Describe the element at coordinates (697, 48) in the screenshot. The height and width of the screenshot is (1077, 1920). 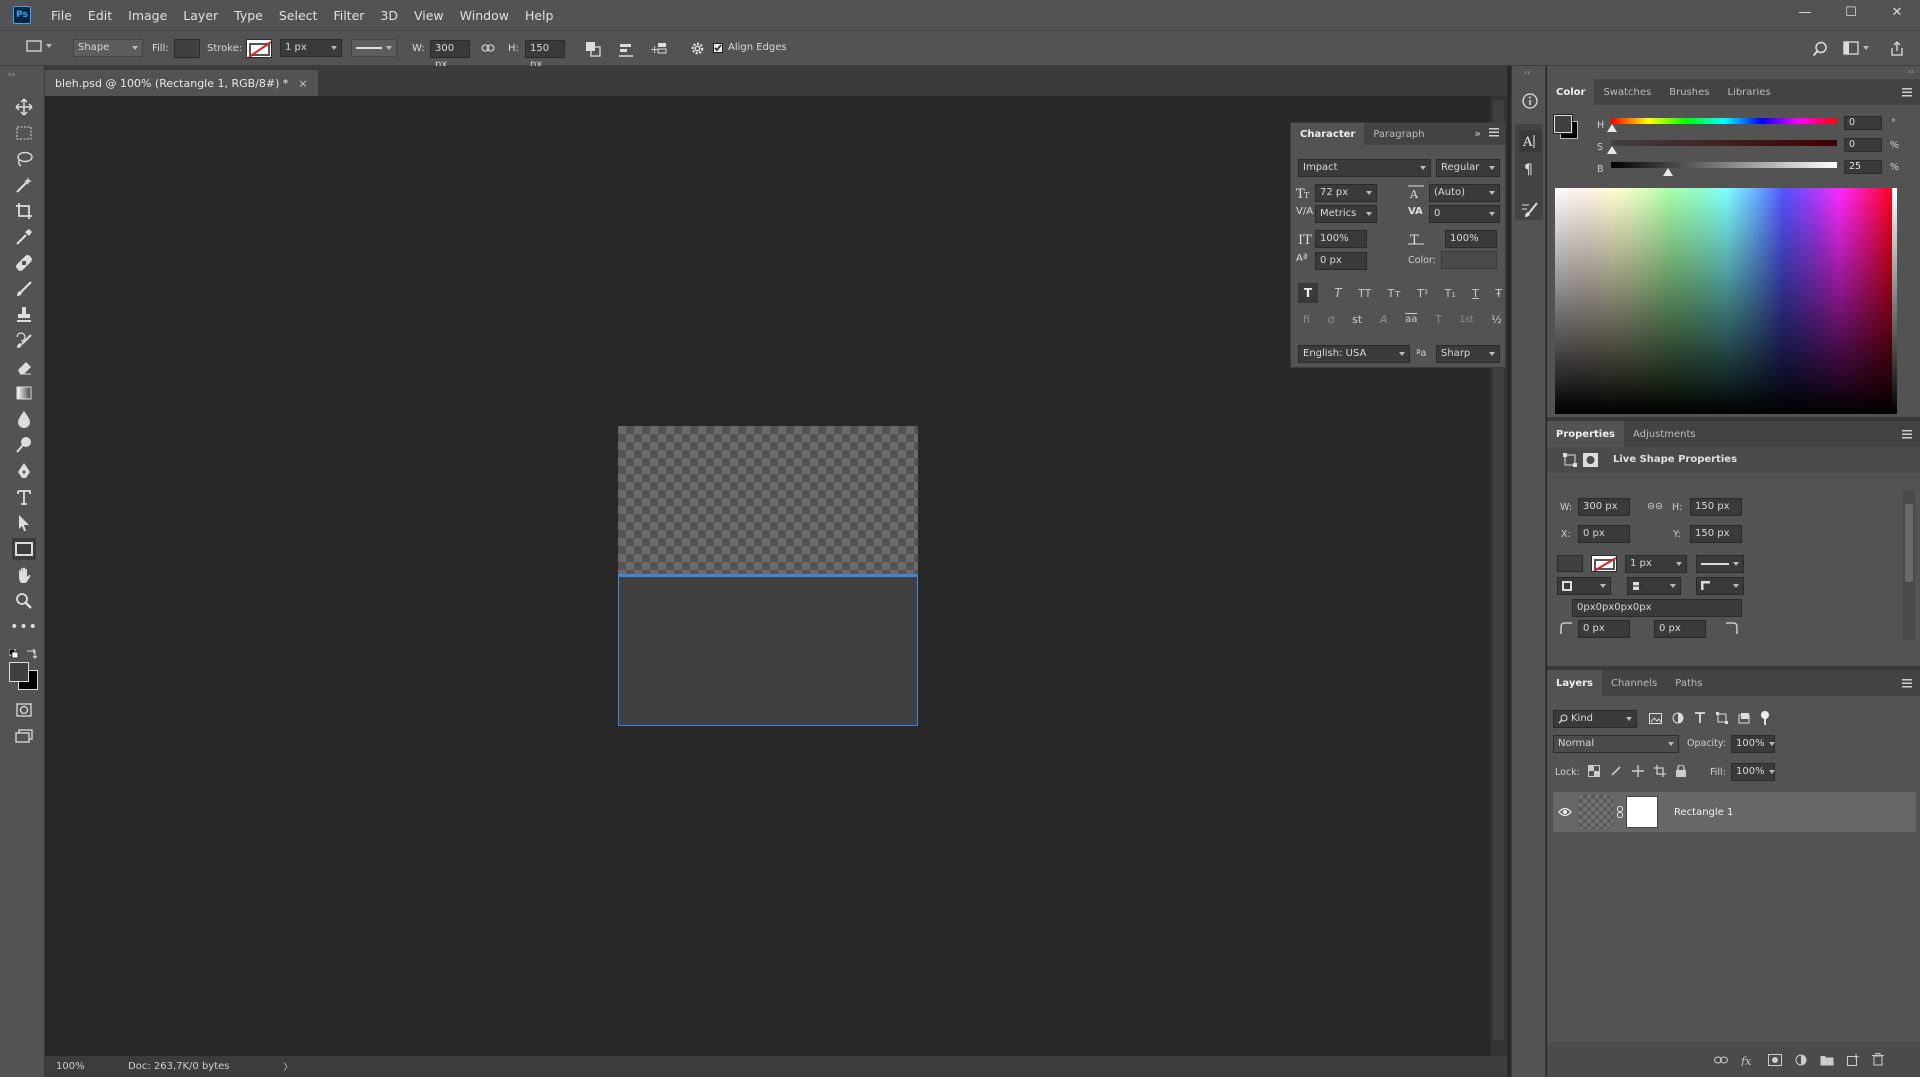
I see `gear-icon` at that location.